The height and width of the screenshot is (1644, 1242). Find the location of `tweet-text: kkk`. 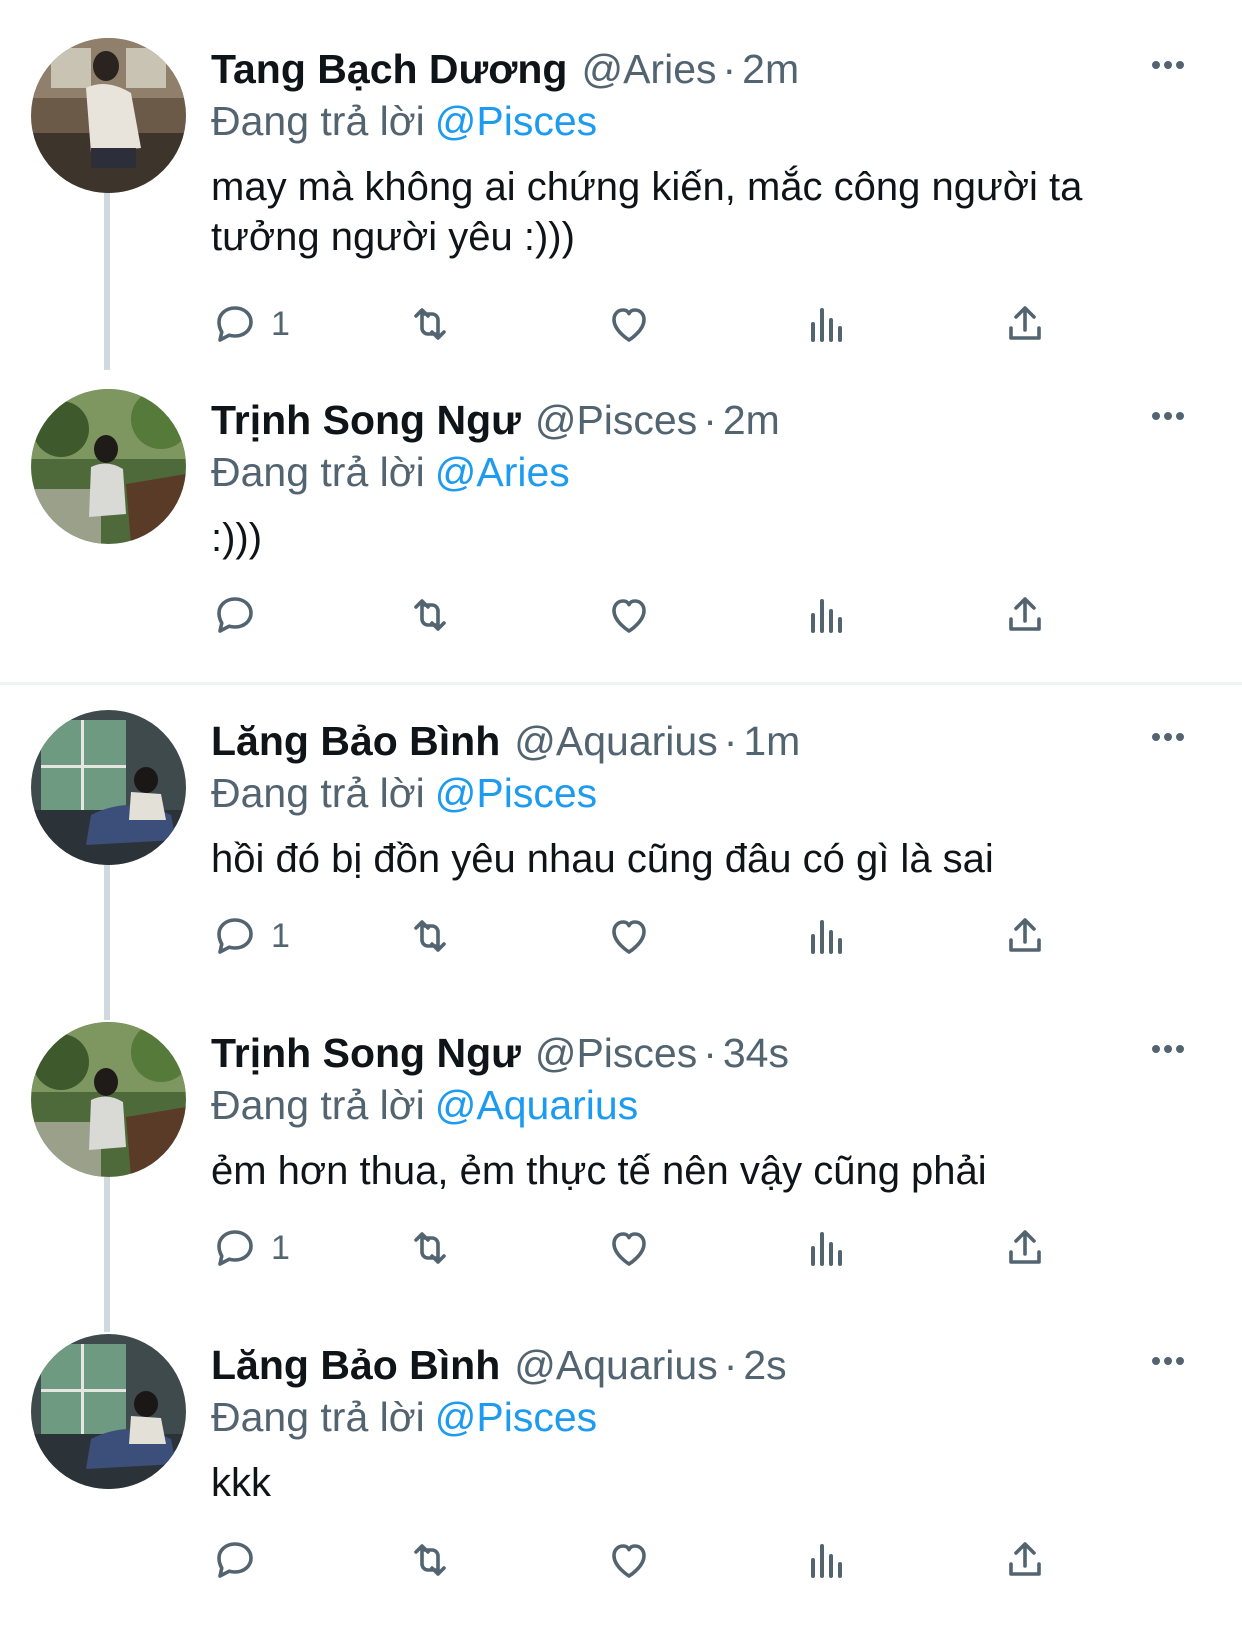

tweet-text: kkk is located at coordinates (241, 1483).